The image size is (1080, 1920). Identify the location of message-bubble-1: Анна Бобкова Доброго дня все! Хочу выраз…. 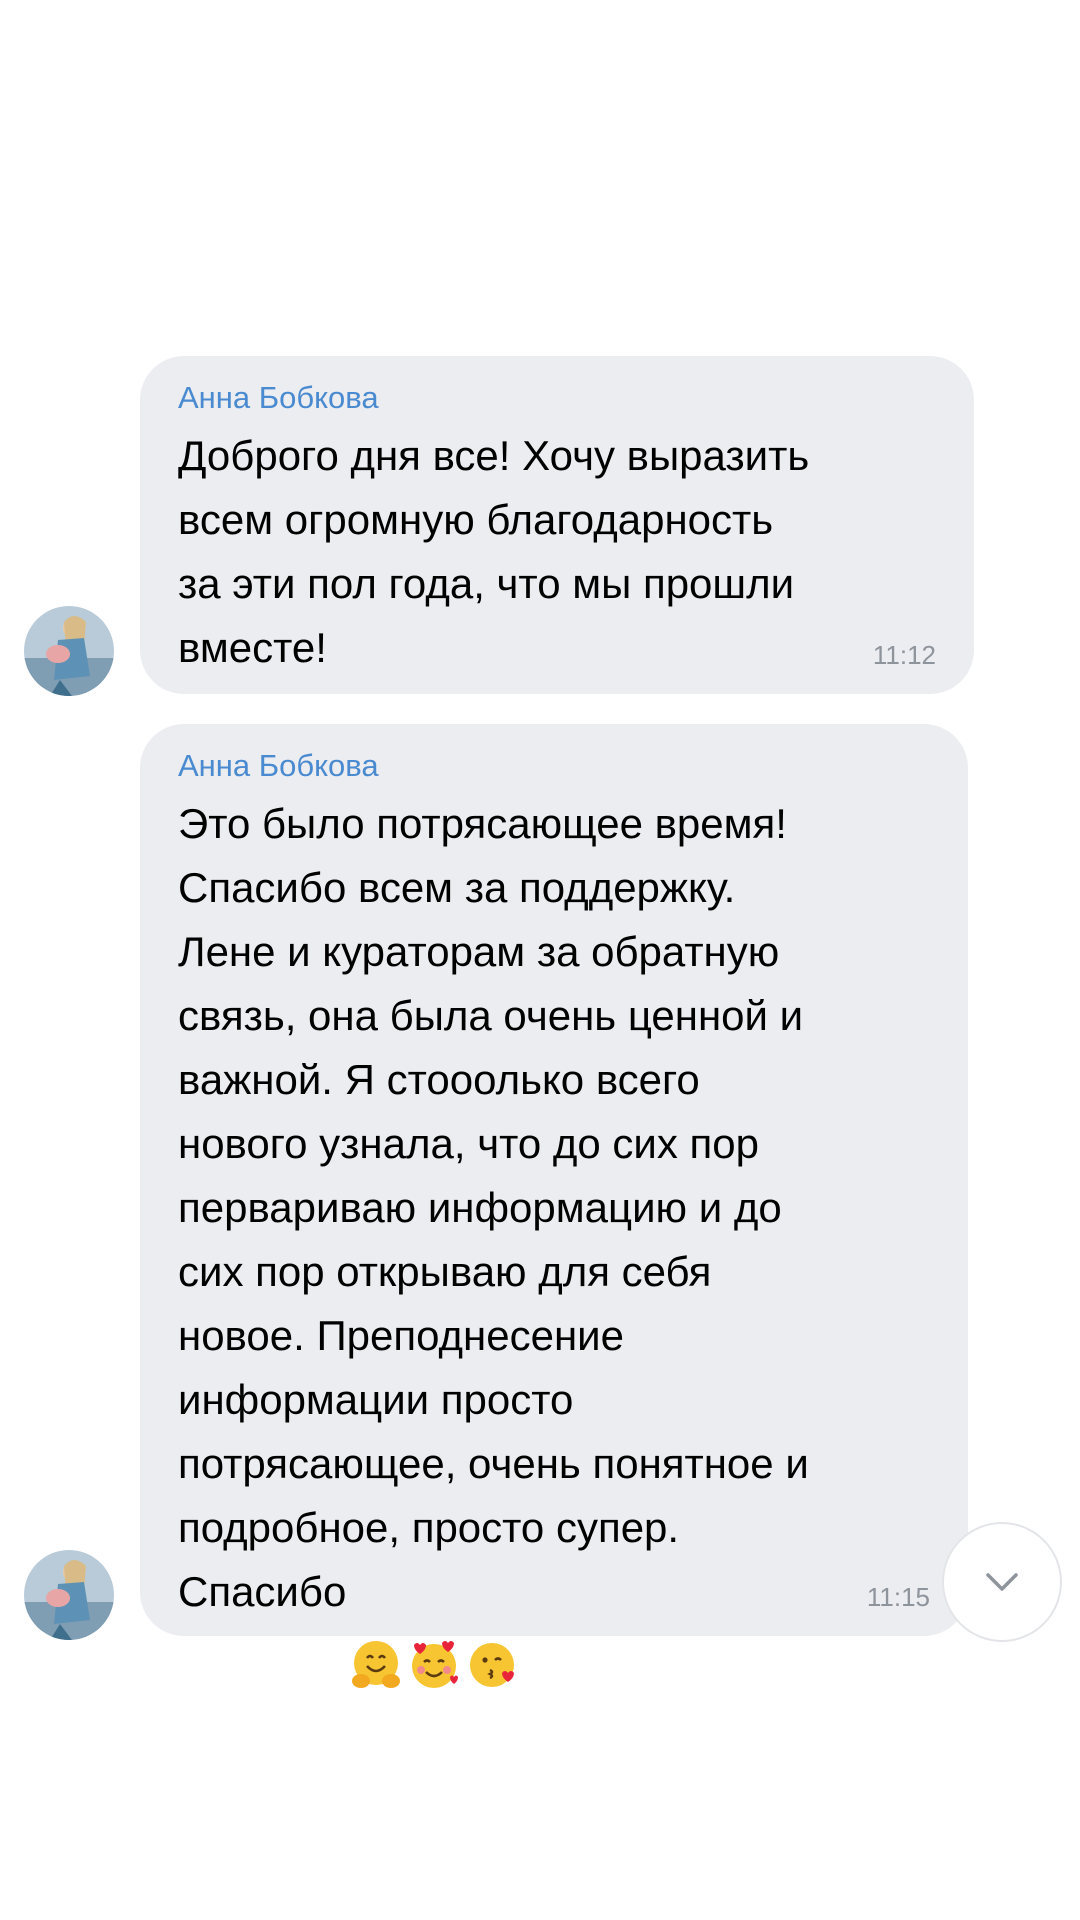
(557, 525).